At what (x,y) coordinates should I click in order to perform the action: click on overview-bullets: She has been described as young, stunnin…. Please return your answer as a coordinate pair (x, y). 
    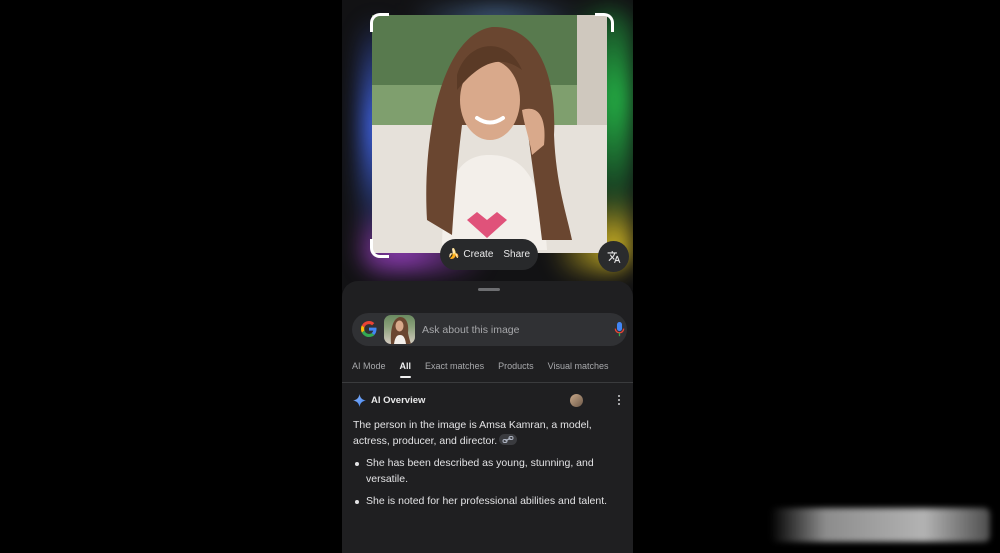
    Looking at the image, I should click on (489, 483).